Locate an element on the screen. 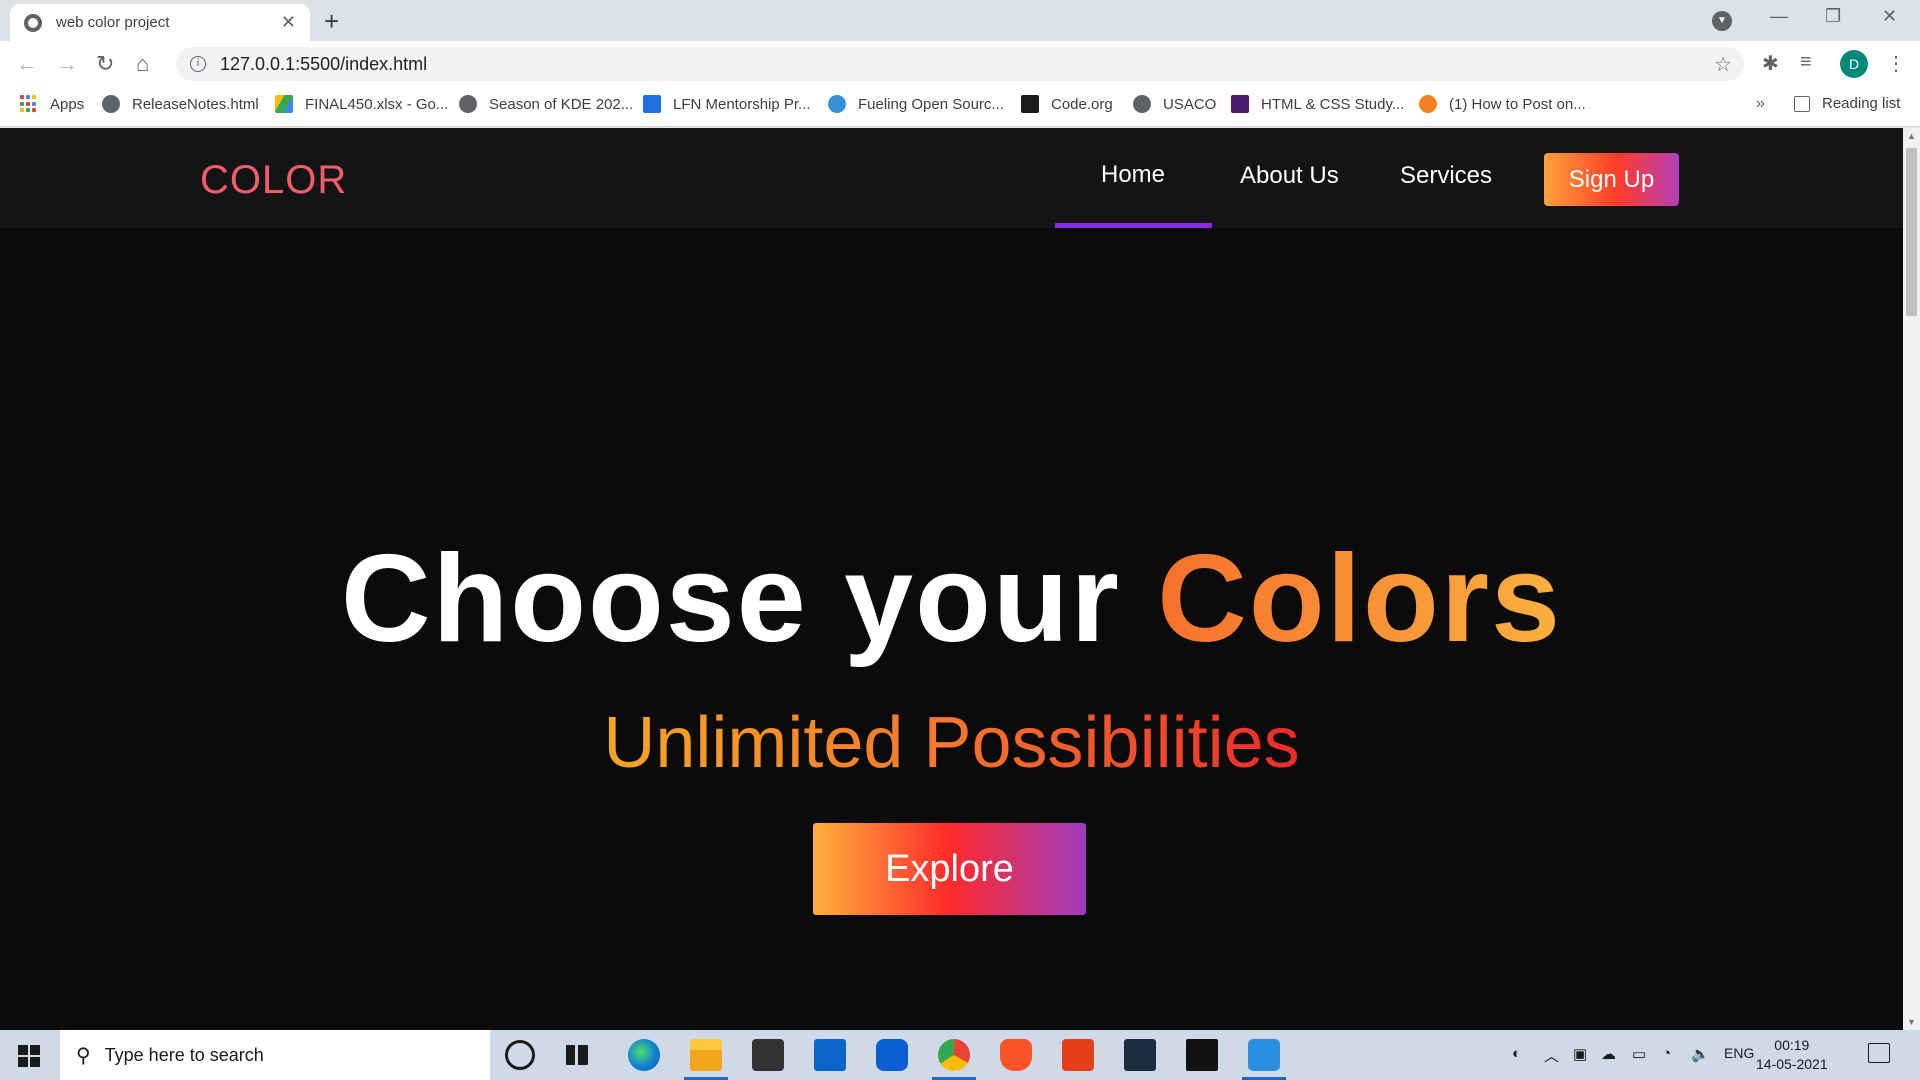 The width and height of the screenshot is (1920, 1080). scrollbar-thumb is located at coordinates (1911, 232).